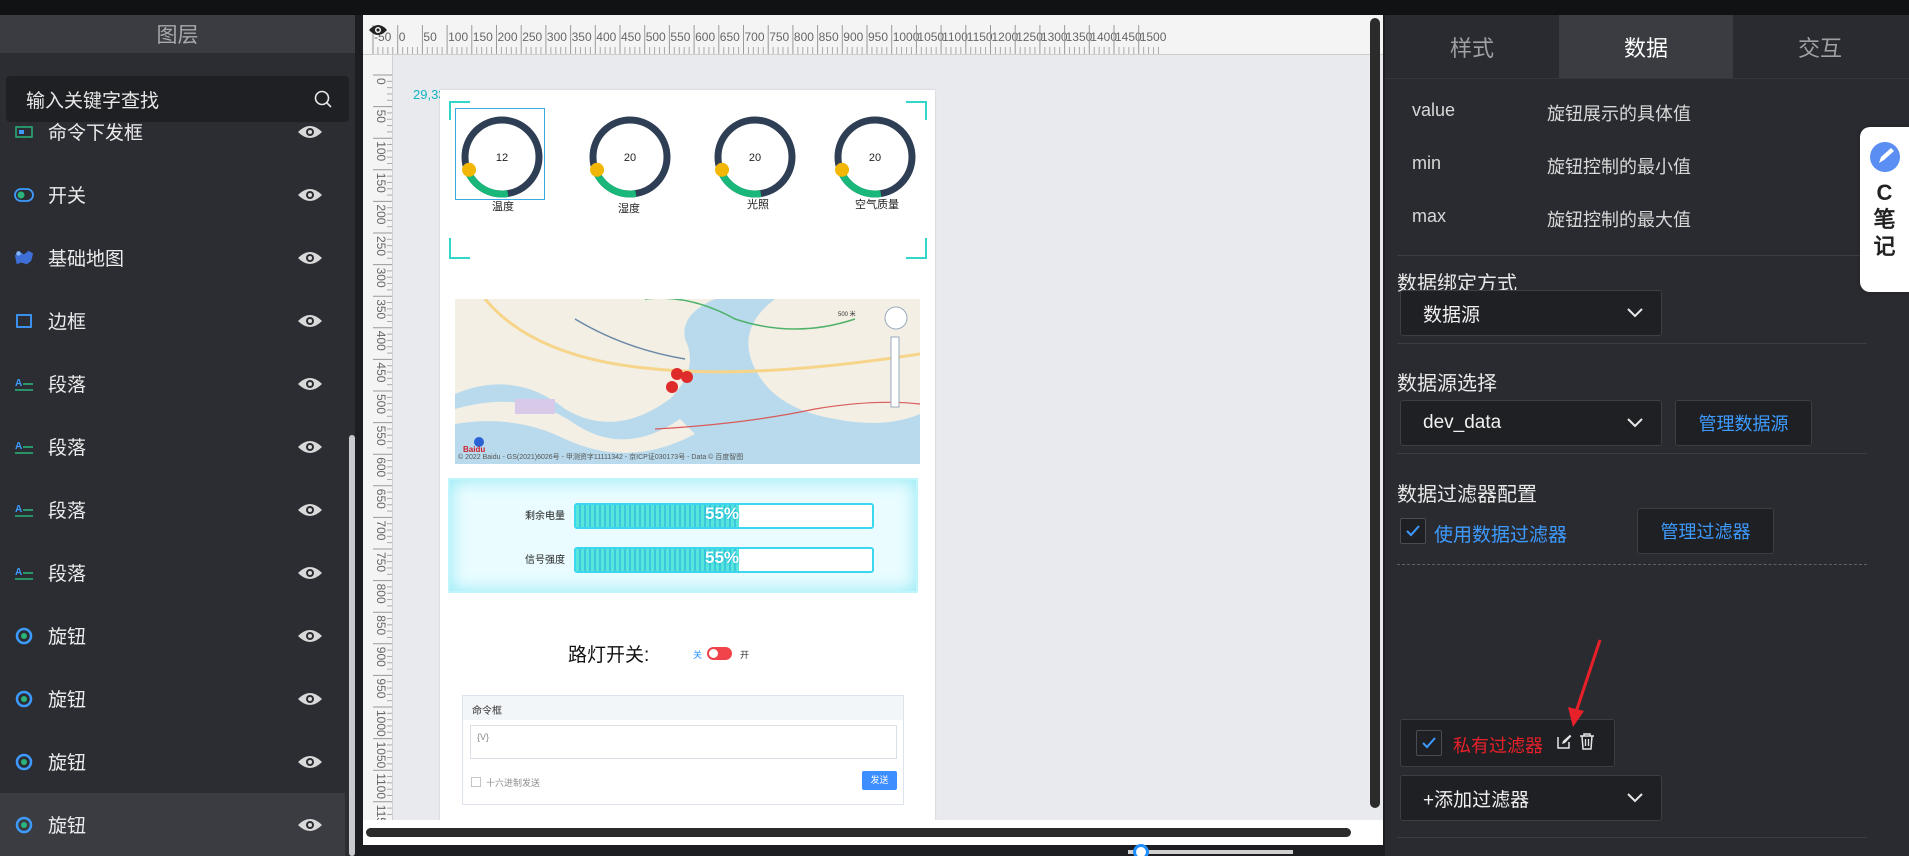 This screenshot has height=856, width=1909. What do you see at coordinates (430, 37) in the screenshot?
I see `ruler-top-label: 50` at bounding box center [430, 37].